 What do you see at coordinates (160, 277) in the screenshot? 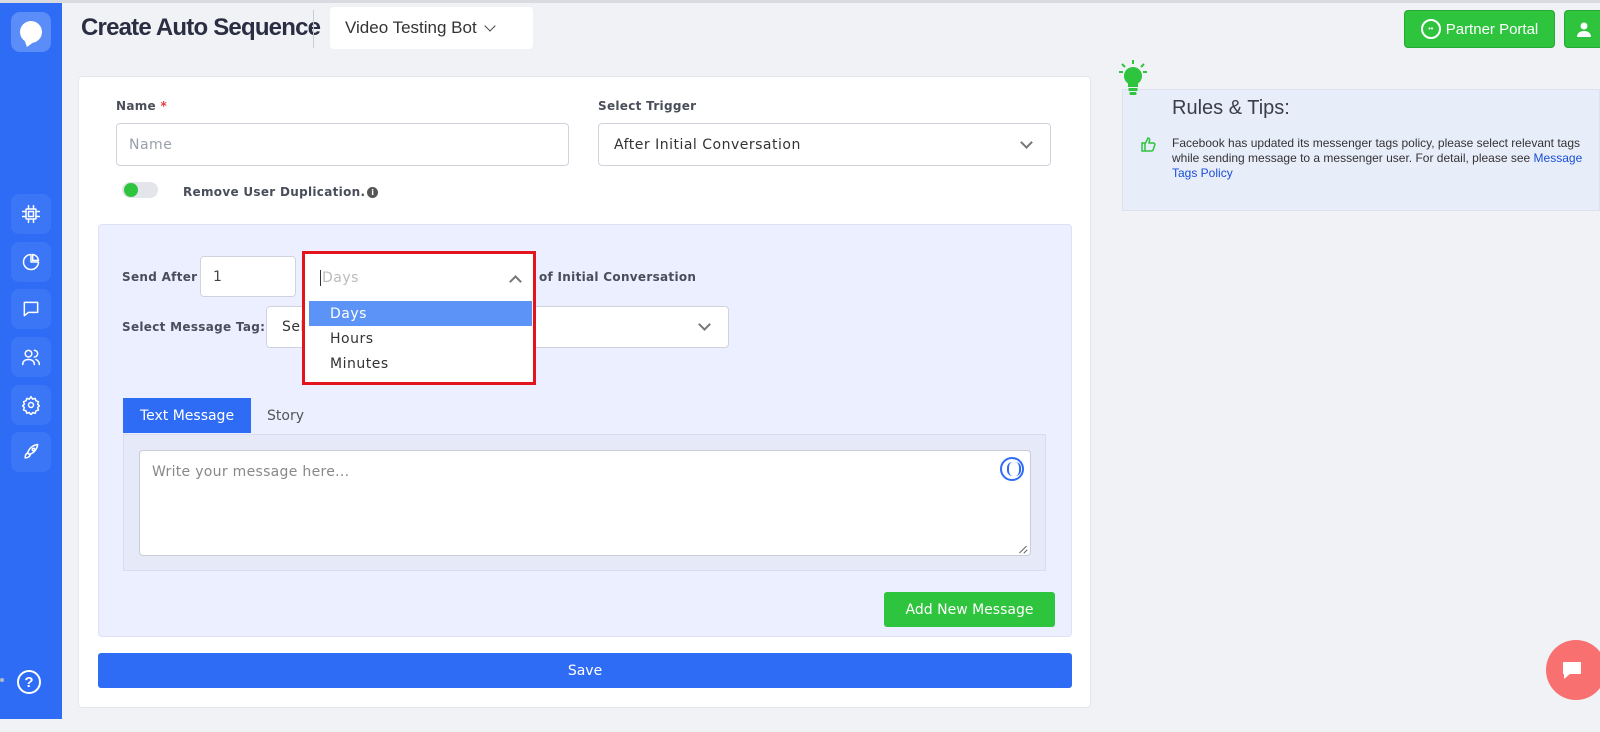
I see `send-after-label: Send After` at bounding box center [160, 277].